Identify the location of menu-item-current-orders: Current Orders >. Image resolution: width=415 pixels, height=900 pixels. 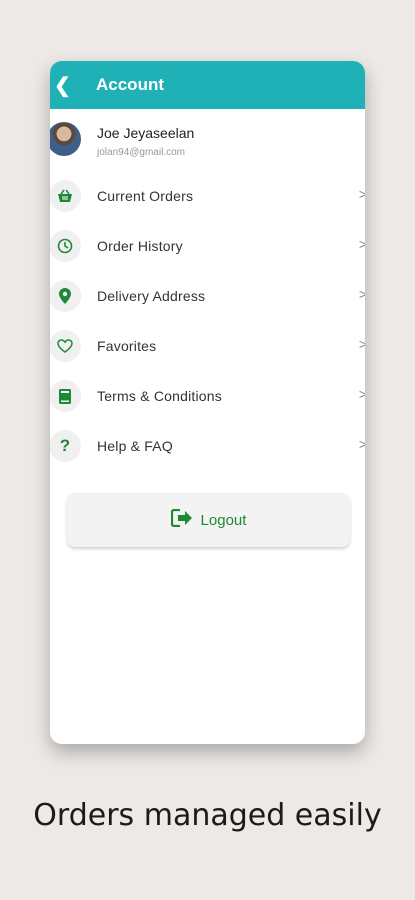
(207, 196).